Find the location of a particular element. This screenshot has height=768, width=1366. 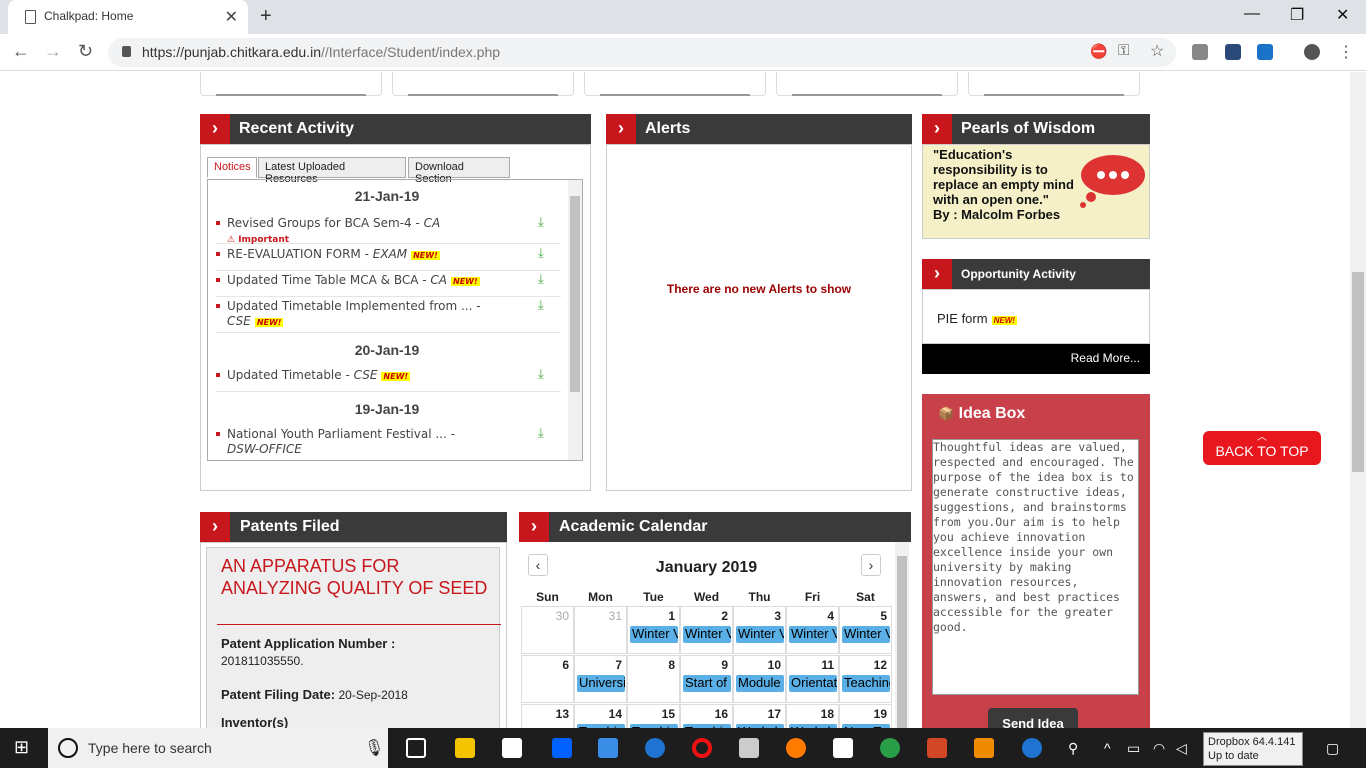

battery-icon: ▭ is located at coordinates (1133, 748).